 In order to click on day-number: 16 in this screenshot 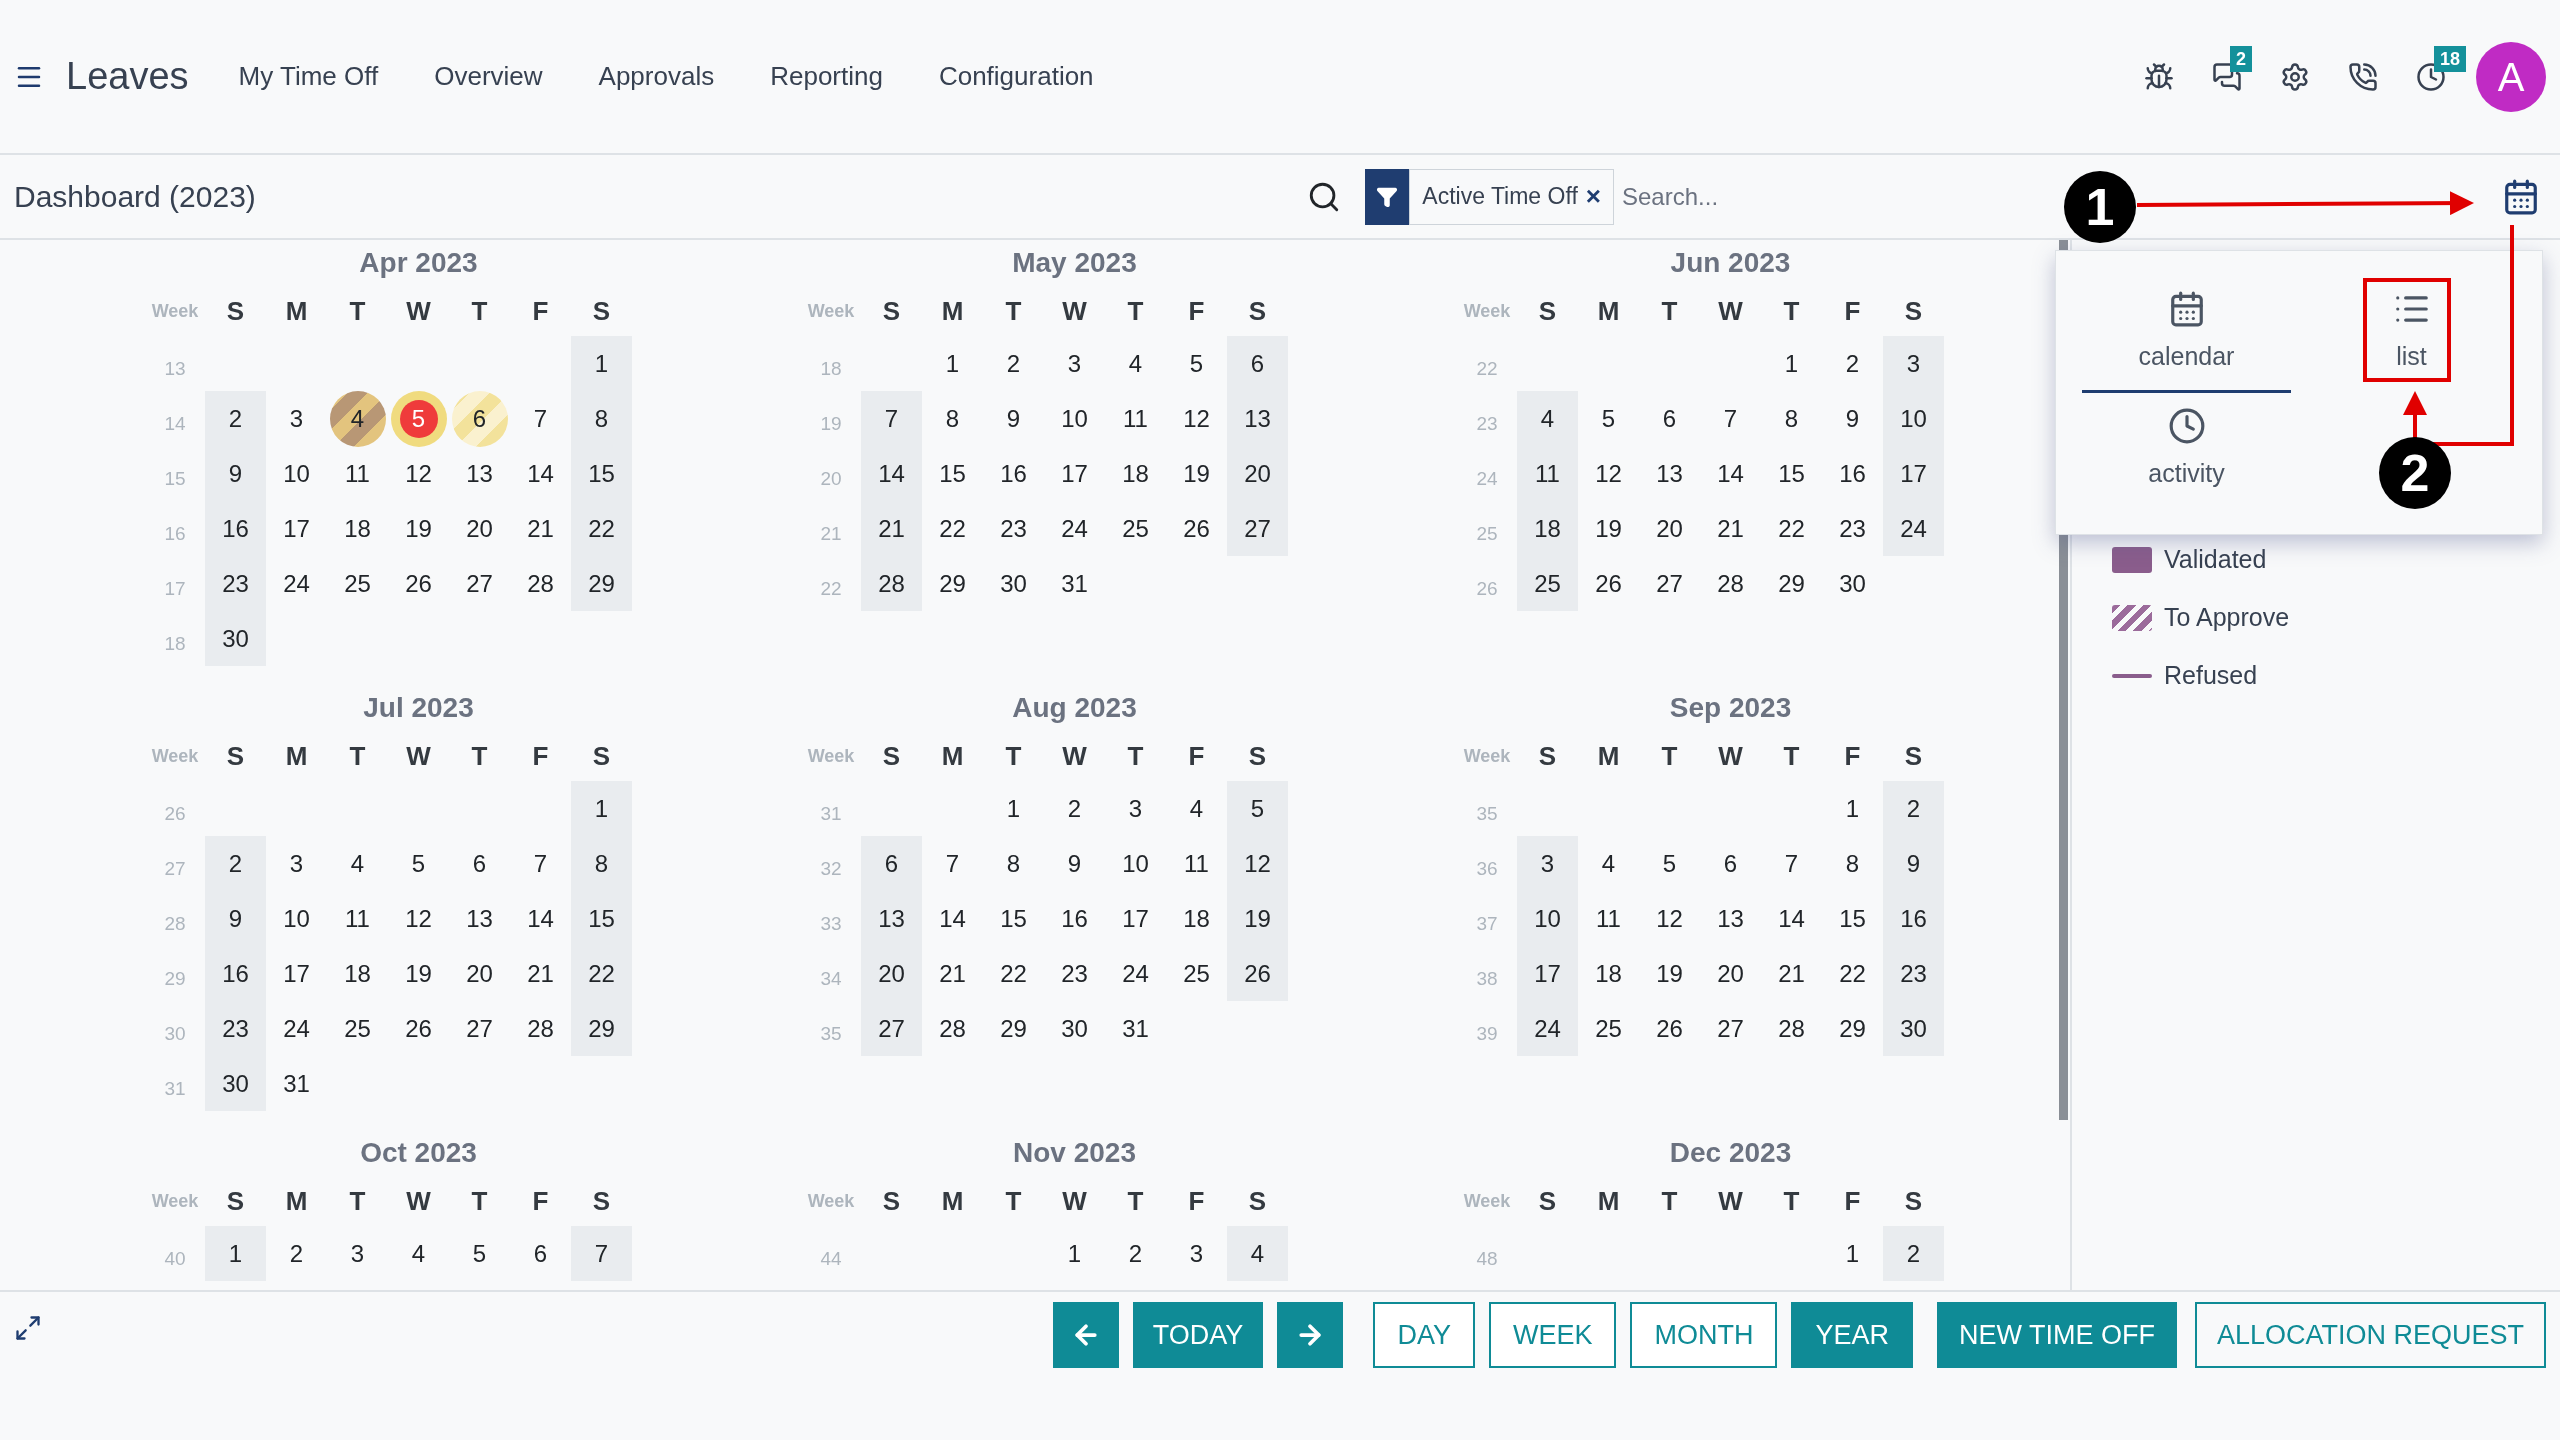, I will do `click(1074, 918)`.